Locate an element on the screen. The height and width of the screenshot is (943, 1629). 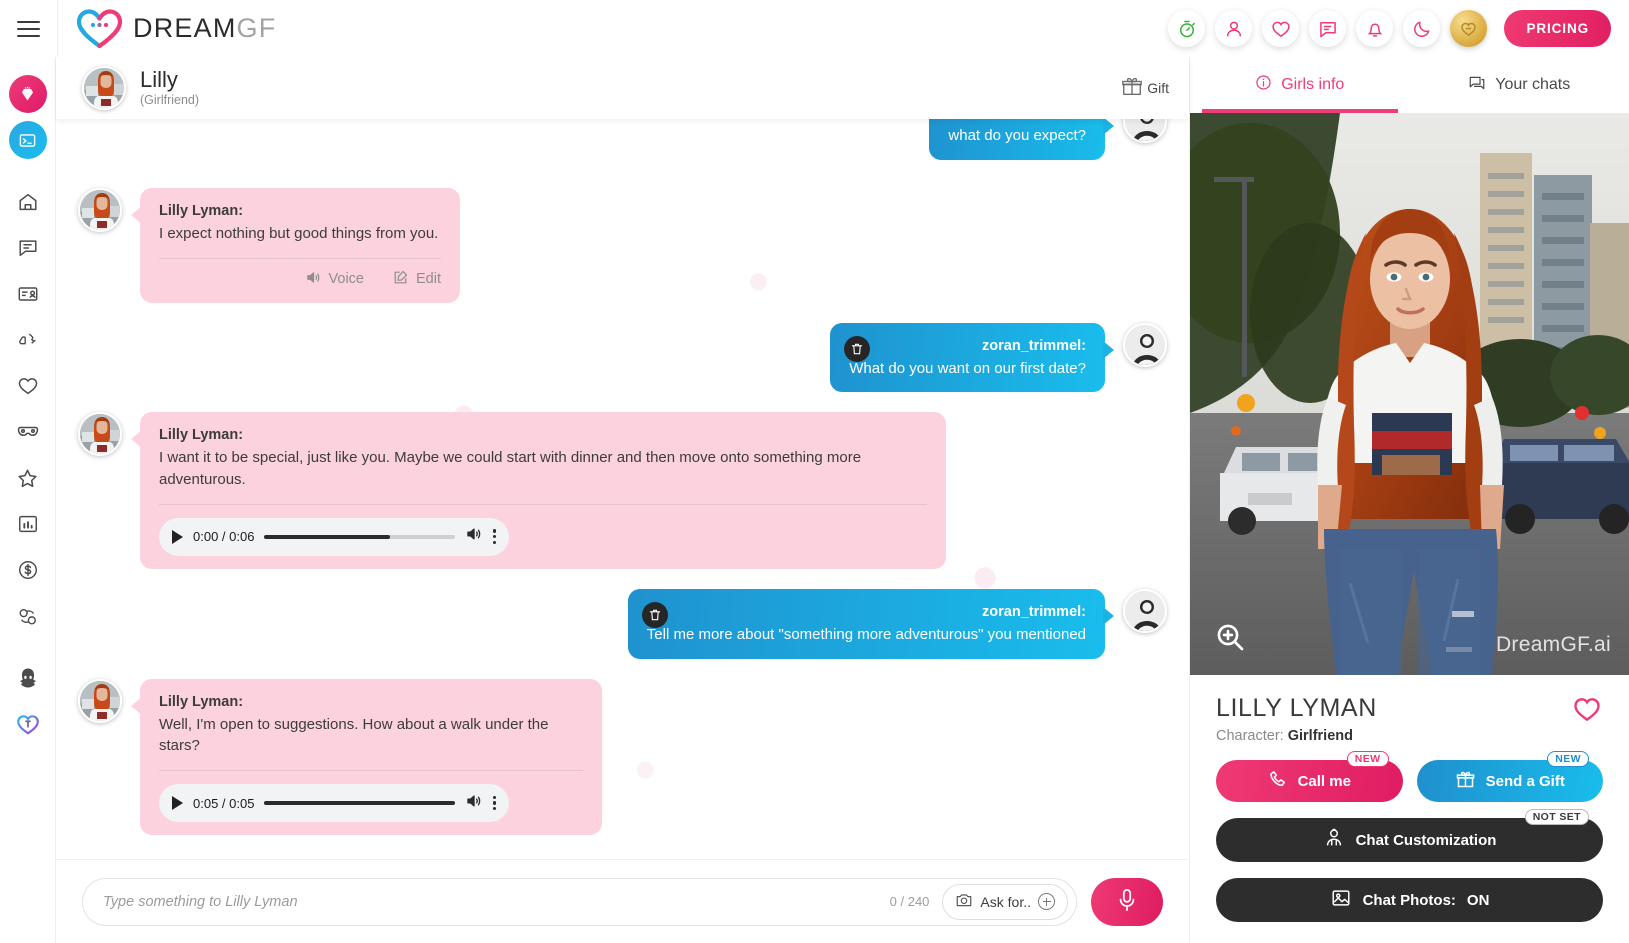
character-name: LILLY LYMAN is located at coordinates (1296, 708).